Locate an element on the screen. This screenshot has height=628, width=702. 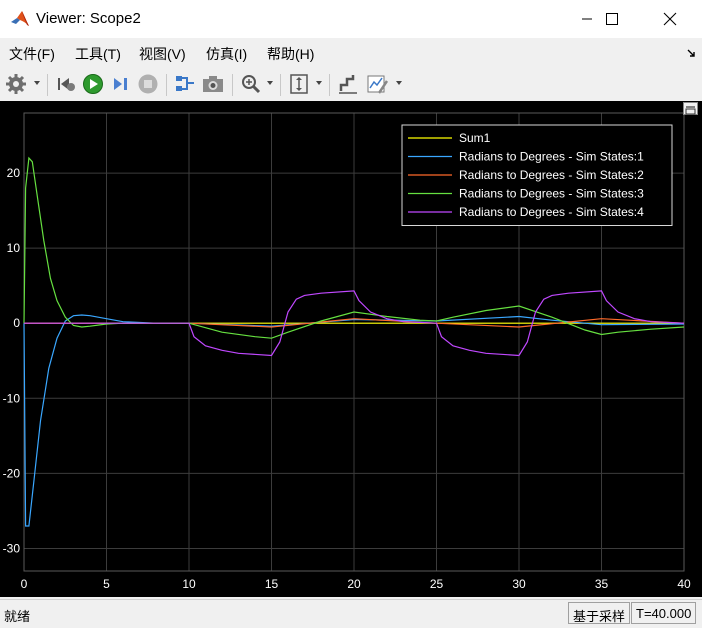
step-forward-icon is located at coordinates (120, 84).